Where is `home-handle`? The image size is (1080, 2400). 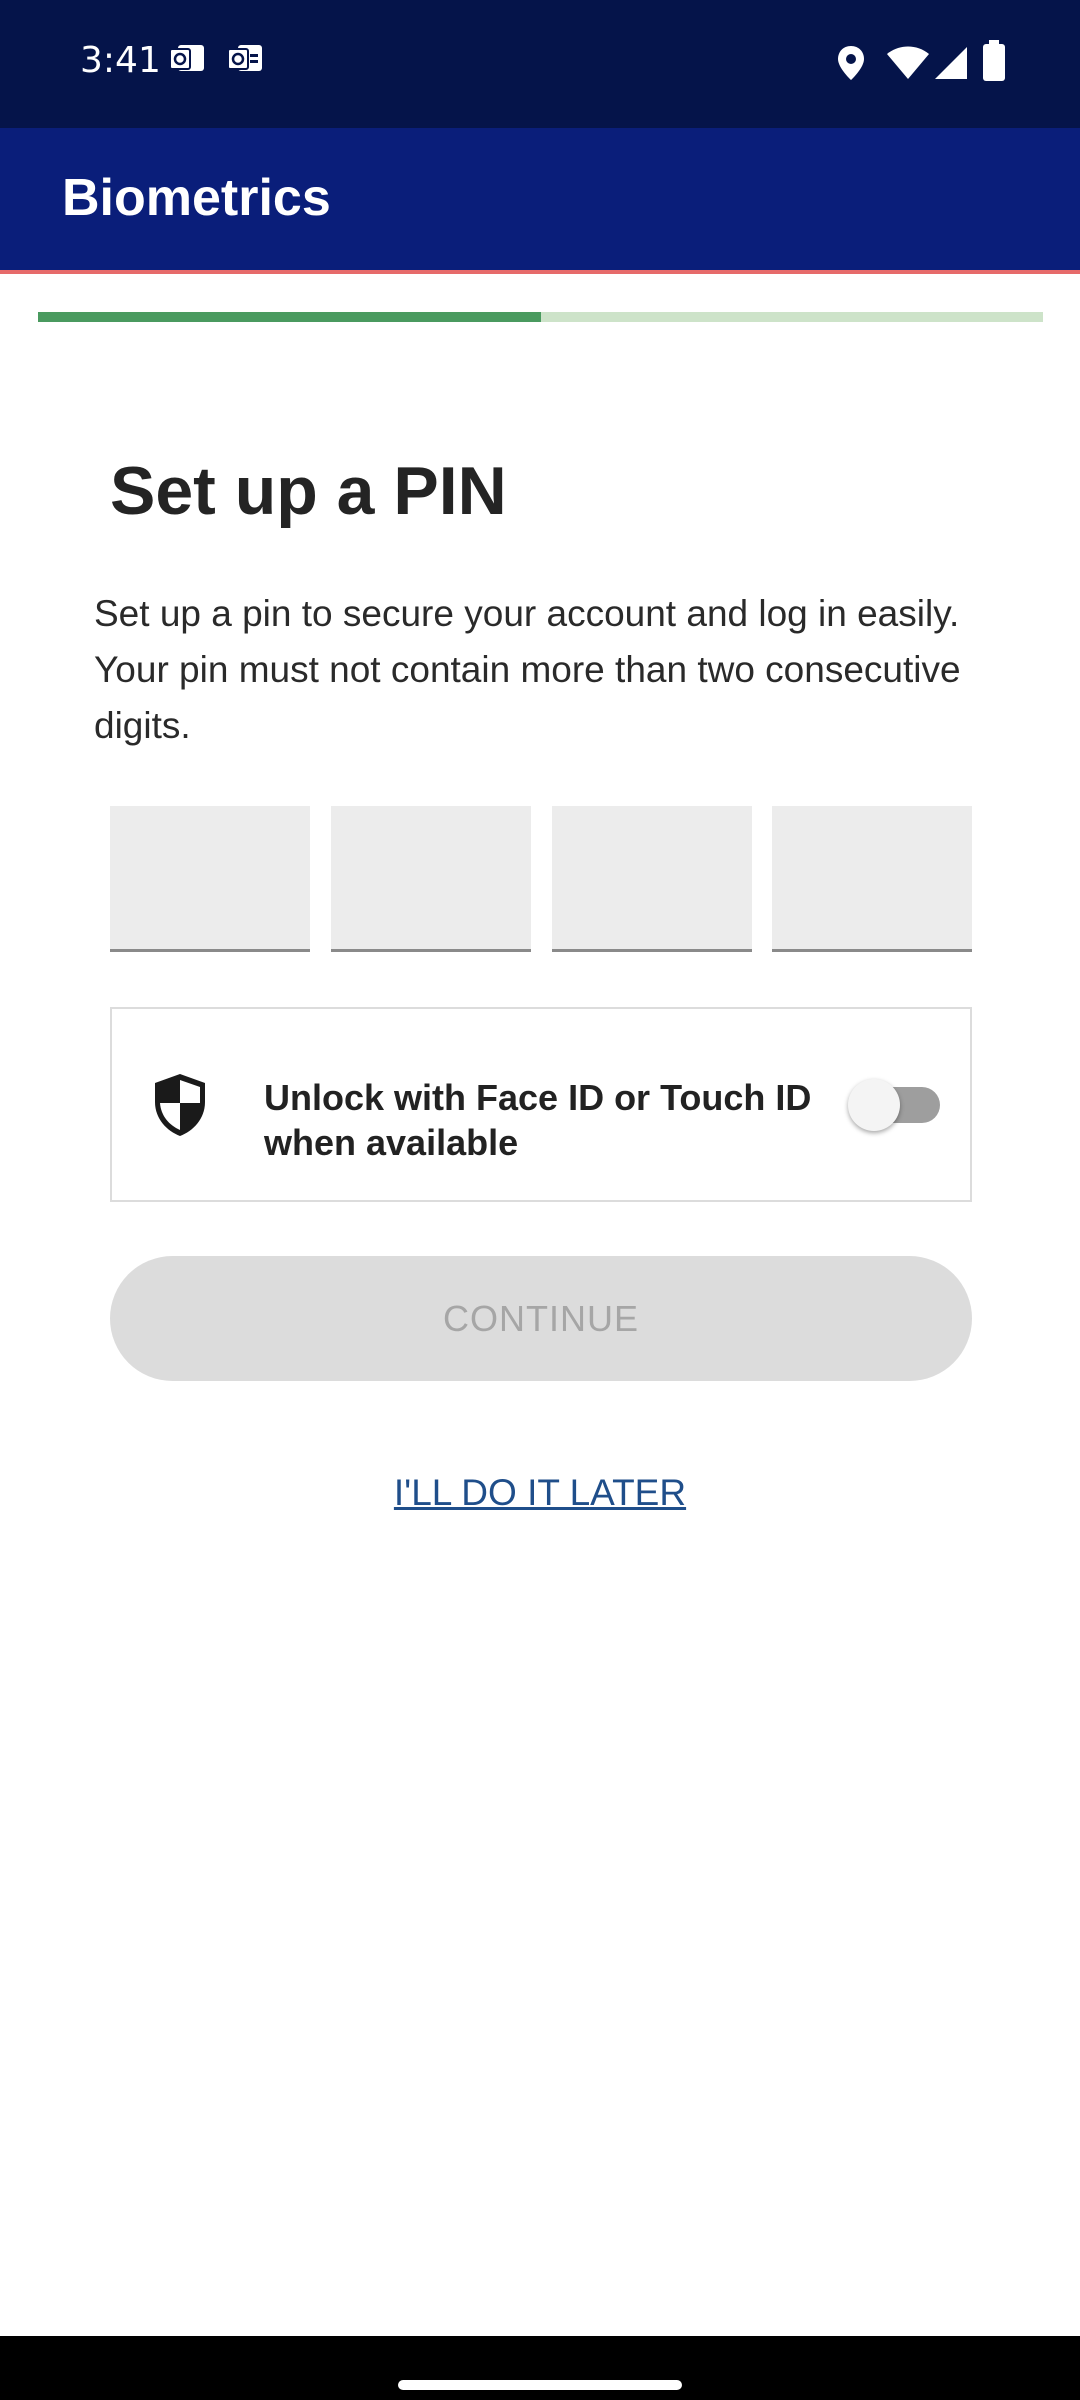 home-handle is located at coordinates (540, 2385).